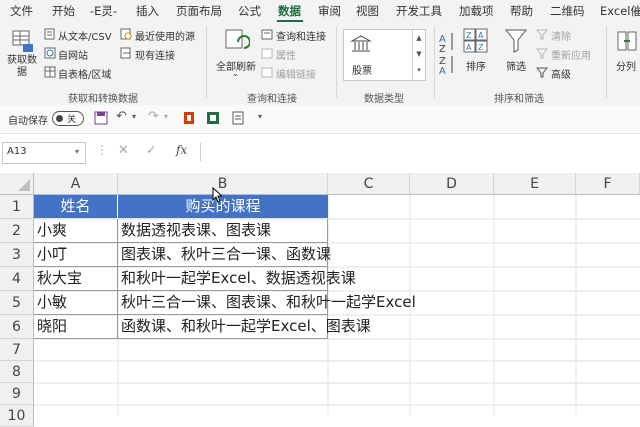 The image size is (640, 427). What do you see at coordinates (362, 69) in the screenshot?
I see `stocks-type: 股票` at bounding box center [362, 69].